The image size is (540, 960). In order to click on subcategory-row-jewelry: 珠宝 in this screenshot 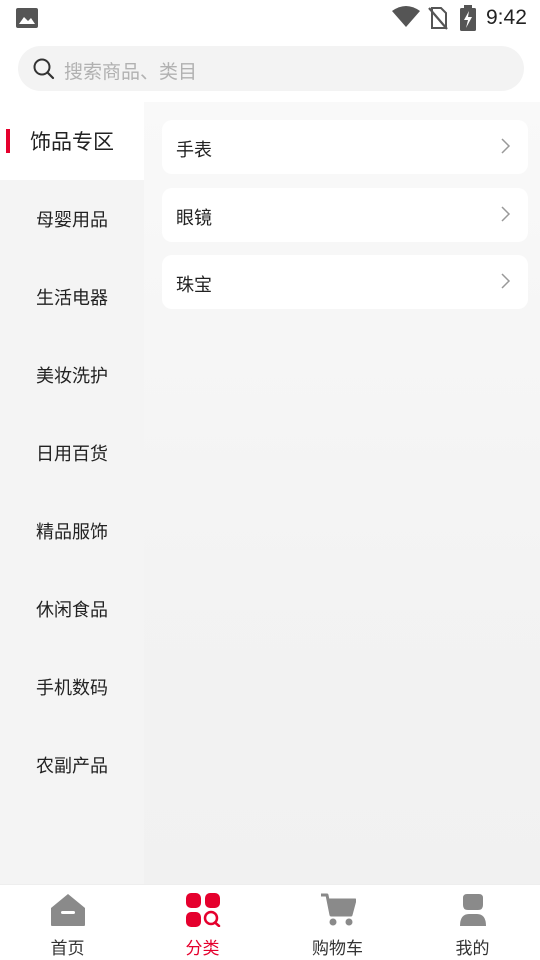, I will do `click(345, 282)`.